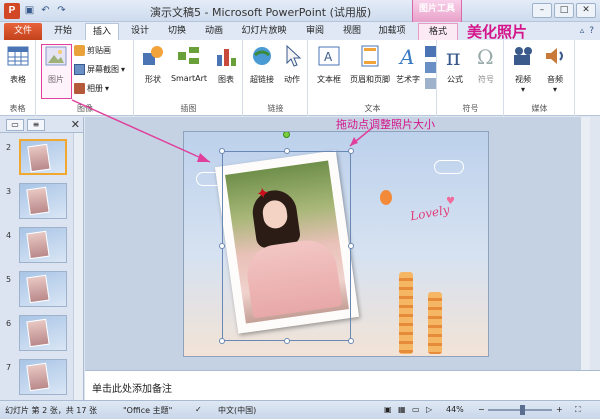  I want to click on smartart-icon, so click(188, 55).